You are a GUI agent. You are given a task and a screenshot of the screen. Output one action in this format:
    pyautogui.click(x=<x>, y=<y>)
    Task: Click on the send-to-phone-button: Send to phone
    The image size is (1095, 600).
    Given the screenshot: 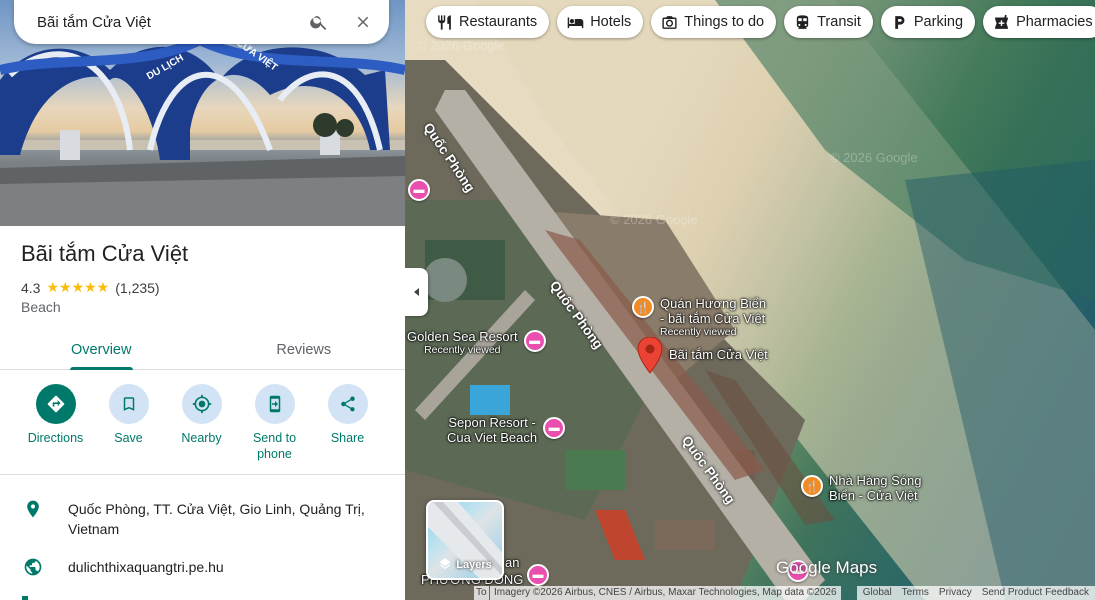 What is the action you would take?
    pyautogui.click(x=274, y=423)
    